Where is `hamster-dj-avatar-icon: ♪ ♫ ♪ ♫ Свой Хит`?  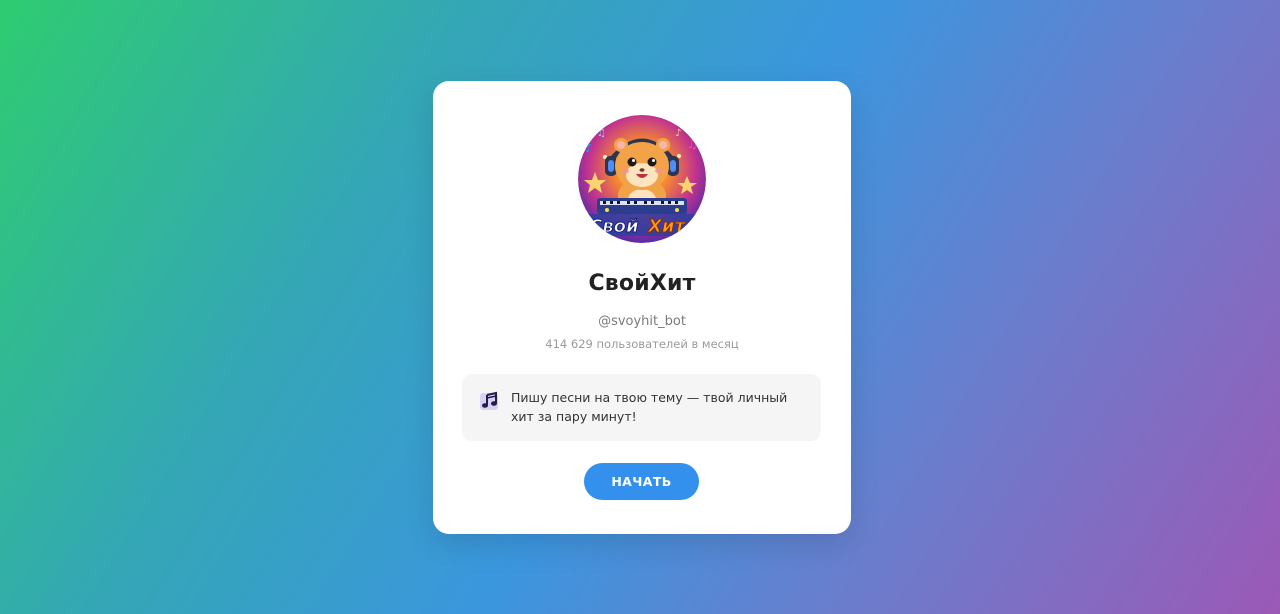
hamster-dj-avatar-icon: ♪ ♫ ♪ ♫ Свой Хит is located at coordinates (642, 179).